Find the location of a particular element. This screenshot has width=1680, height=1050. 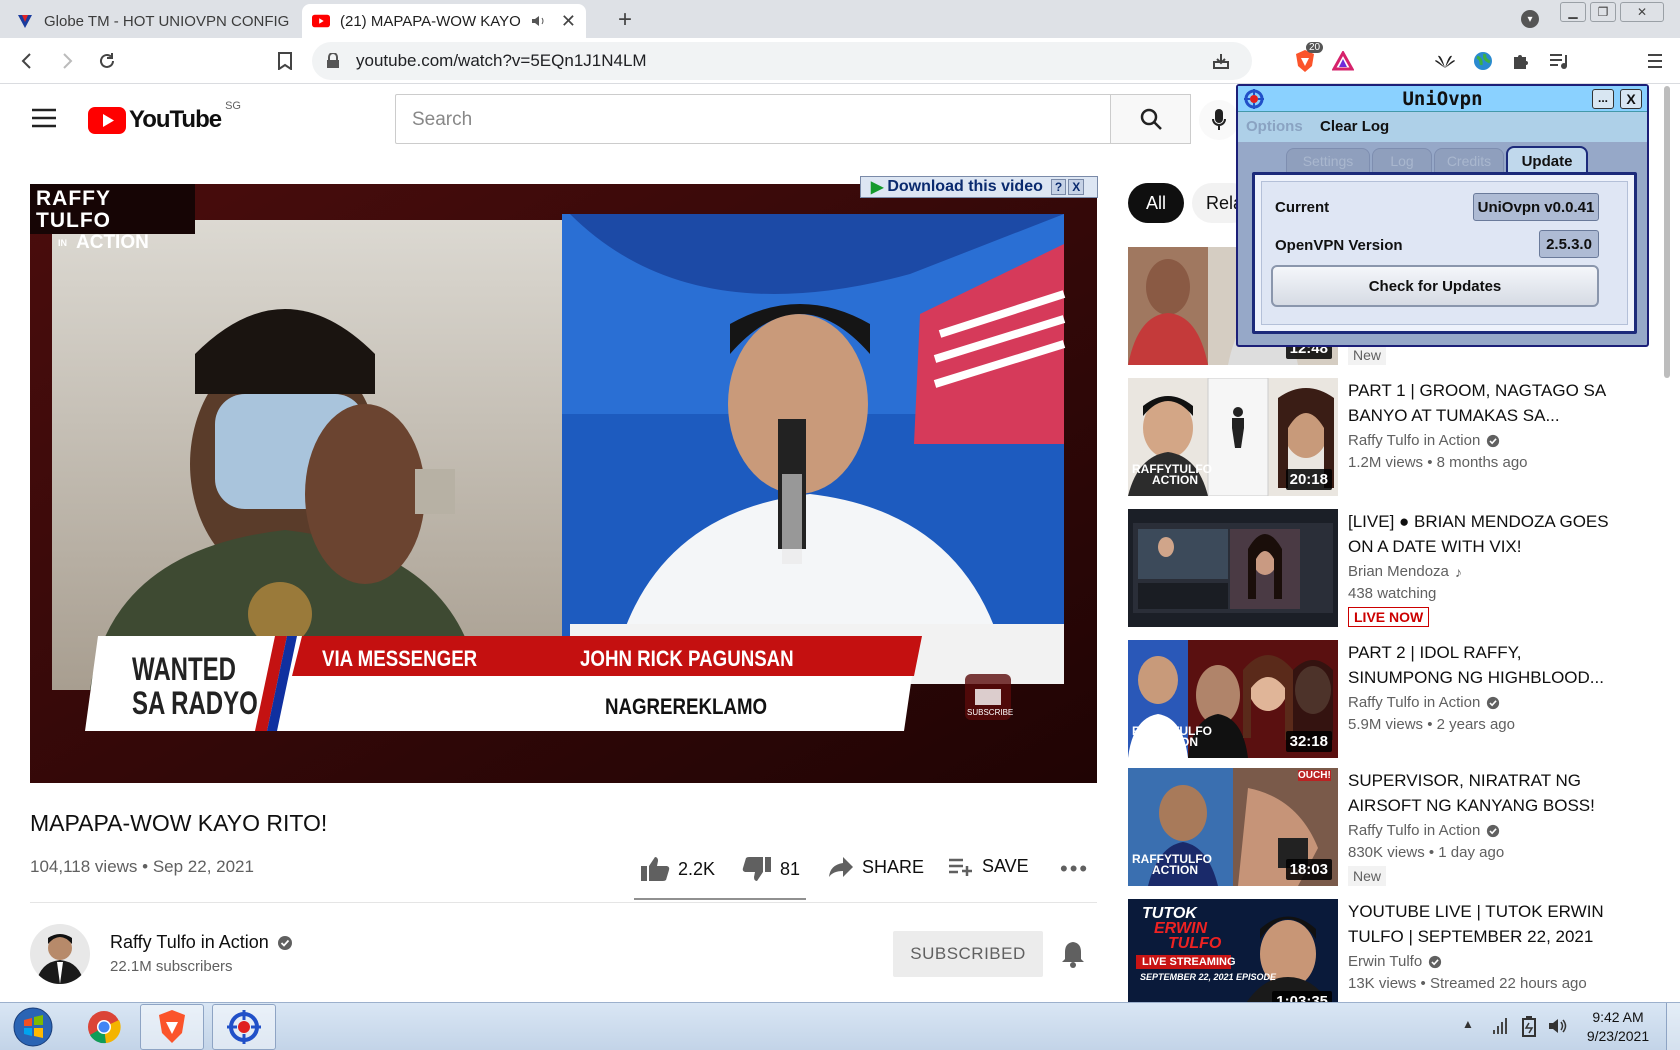

media-playlist-icon is located at coordinates (1559, 61).